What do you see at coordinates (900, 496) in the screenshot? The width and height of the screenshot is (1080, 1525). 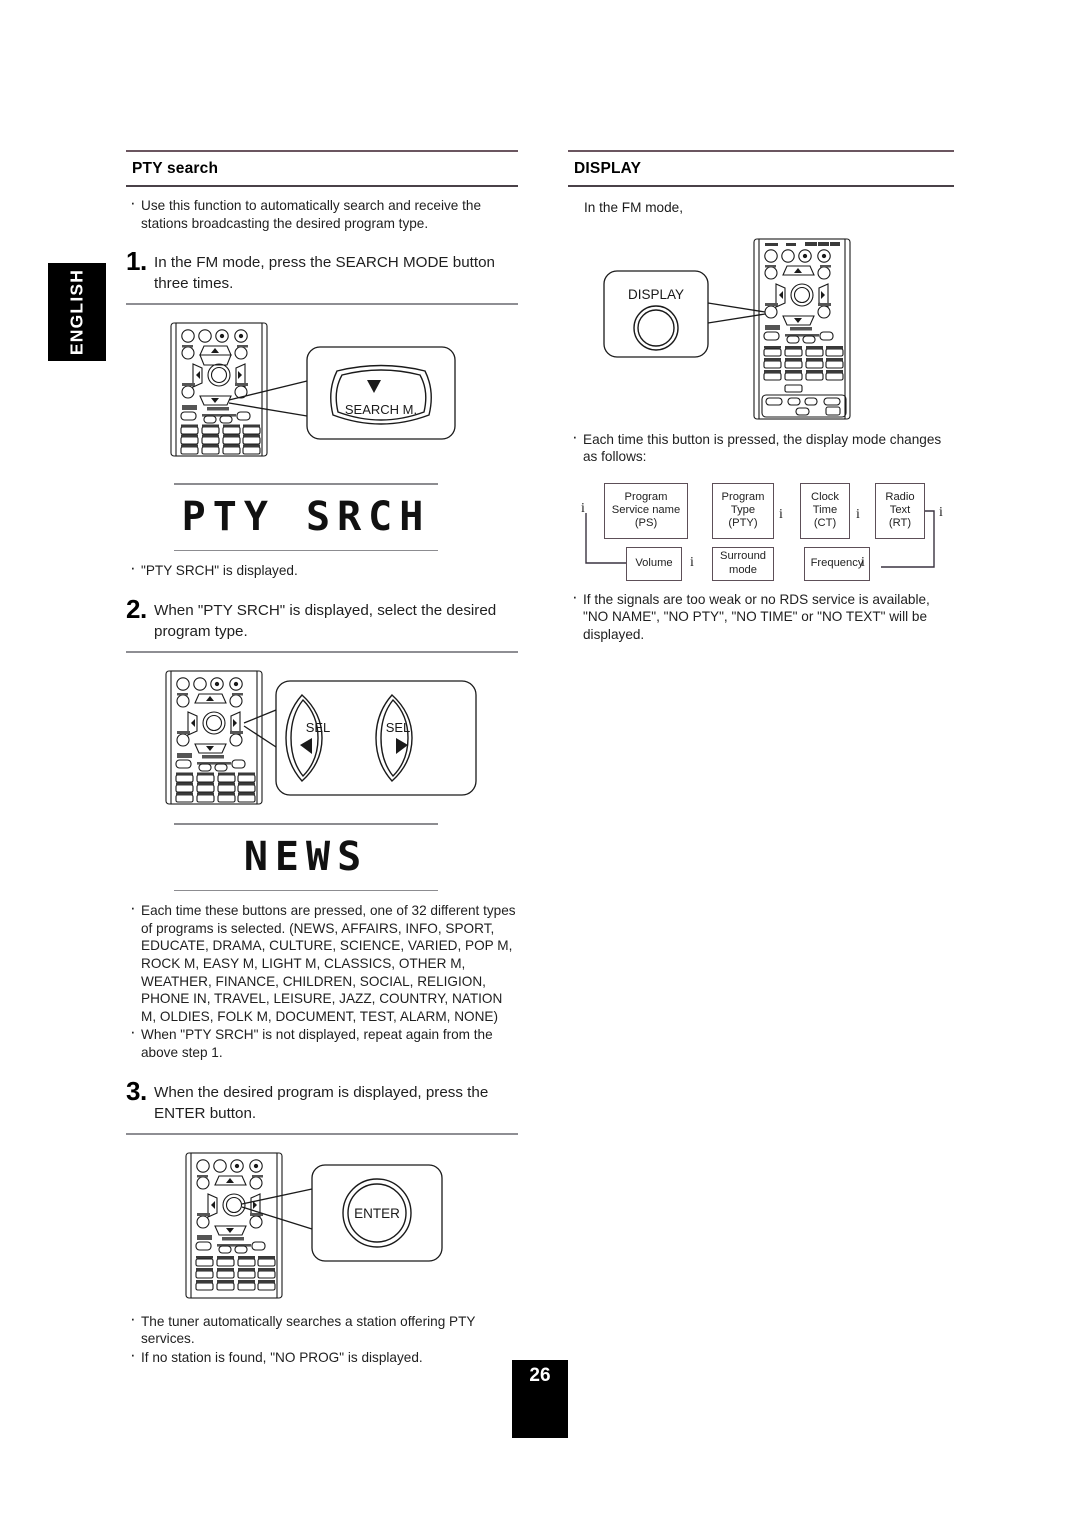 I see `flow-box-rt-line1: Radio` at bounding box center [900, 496].